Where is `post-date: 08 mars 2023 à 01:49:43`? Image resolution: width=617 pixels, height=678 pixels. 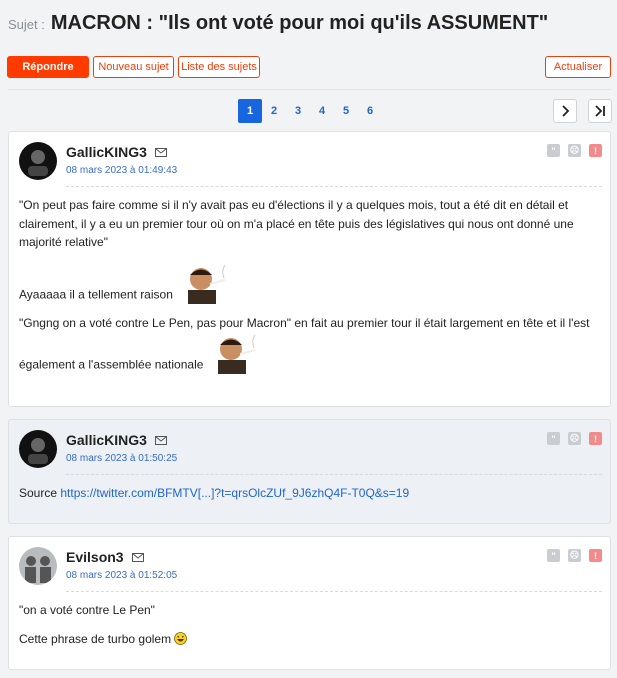 post-date: 08 mars 2023 à 01:49:43 is located at coordinates (121, 170).